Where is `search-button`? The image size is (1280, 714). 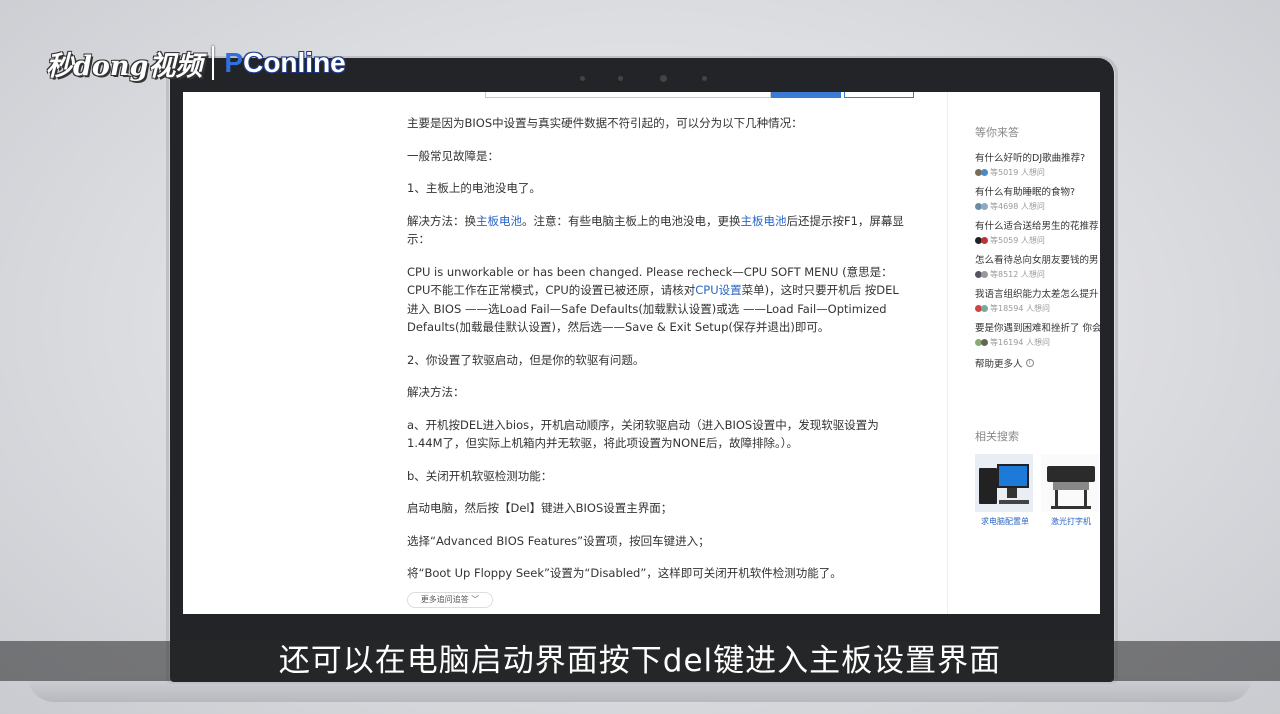 search-button is located at coordinates (806, 95).